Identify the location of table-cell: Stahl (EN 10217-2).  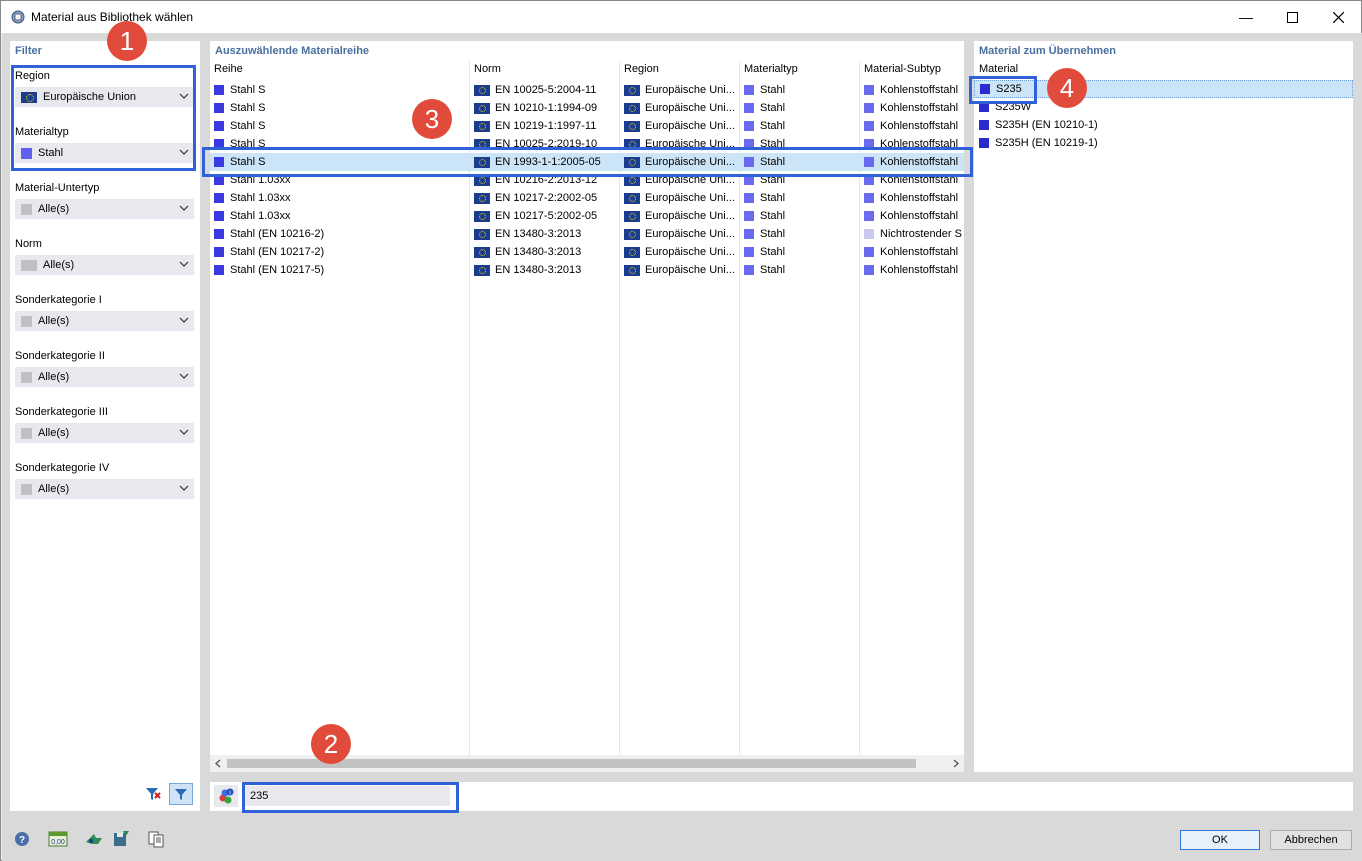
(339, 252).